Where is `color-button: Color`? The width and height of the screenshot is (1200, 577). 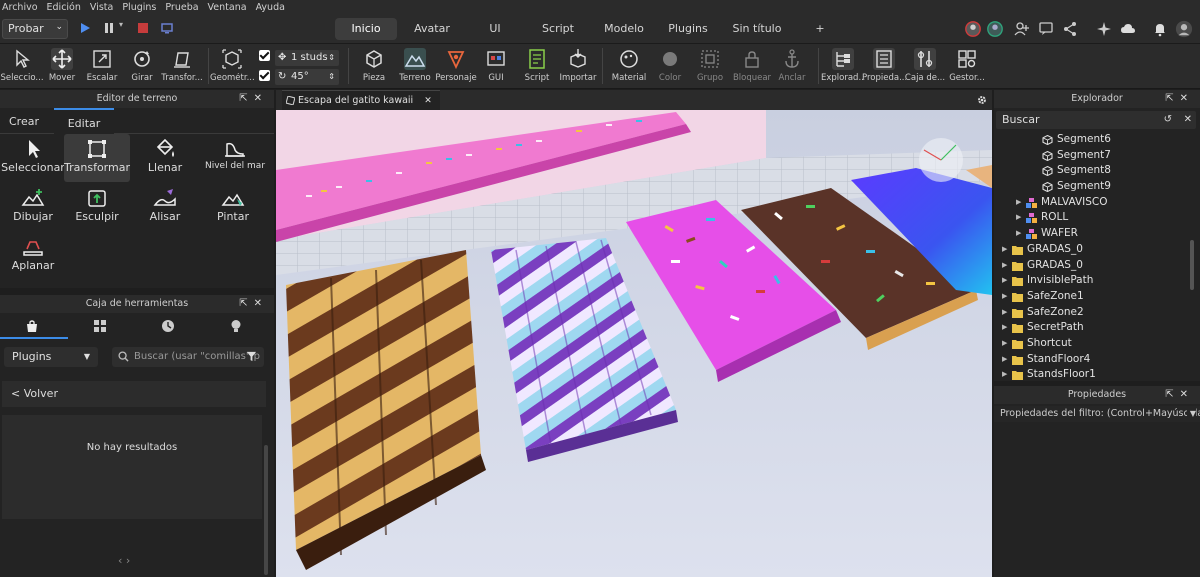 color-button: Color is located at coordinates (670, 68).